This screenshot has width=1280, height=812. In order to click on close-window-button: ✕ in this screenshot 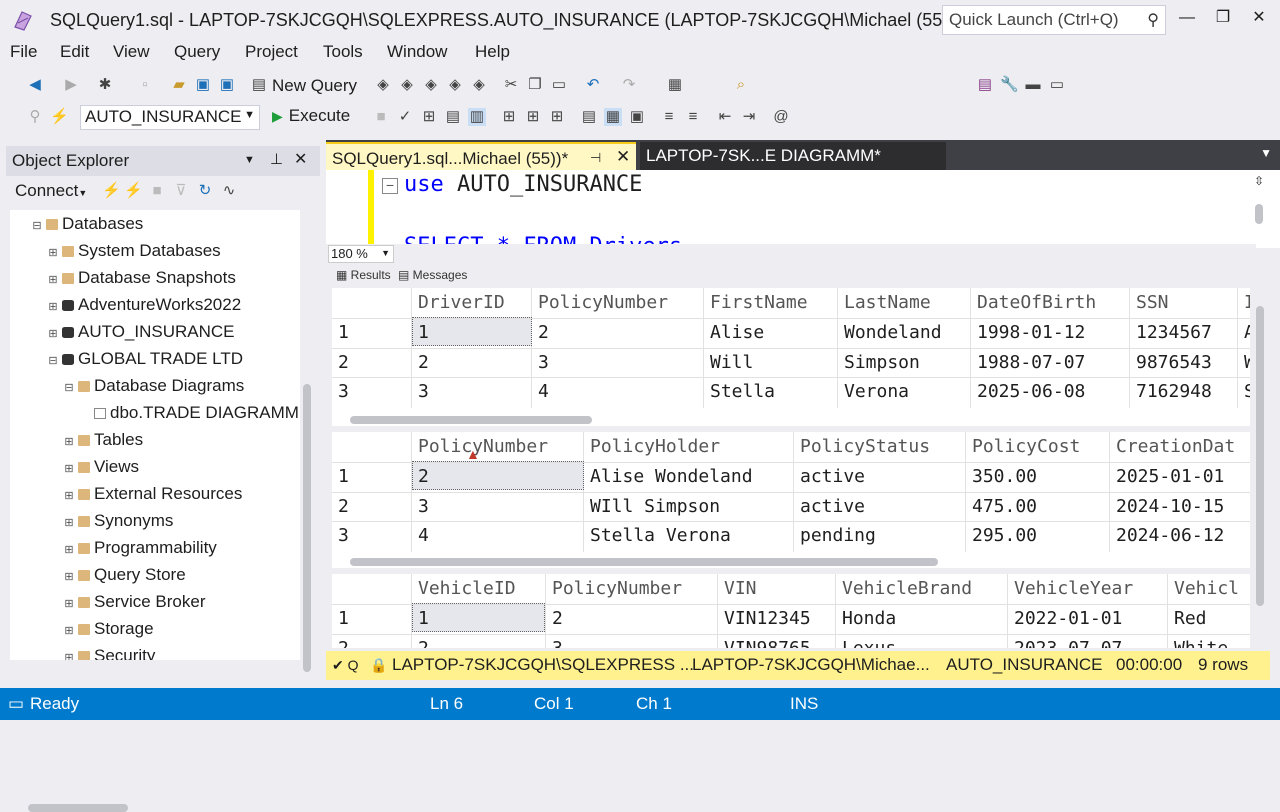, I will do `click(1259, 18)`.